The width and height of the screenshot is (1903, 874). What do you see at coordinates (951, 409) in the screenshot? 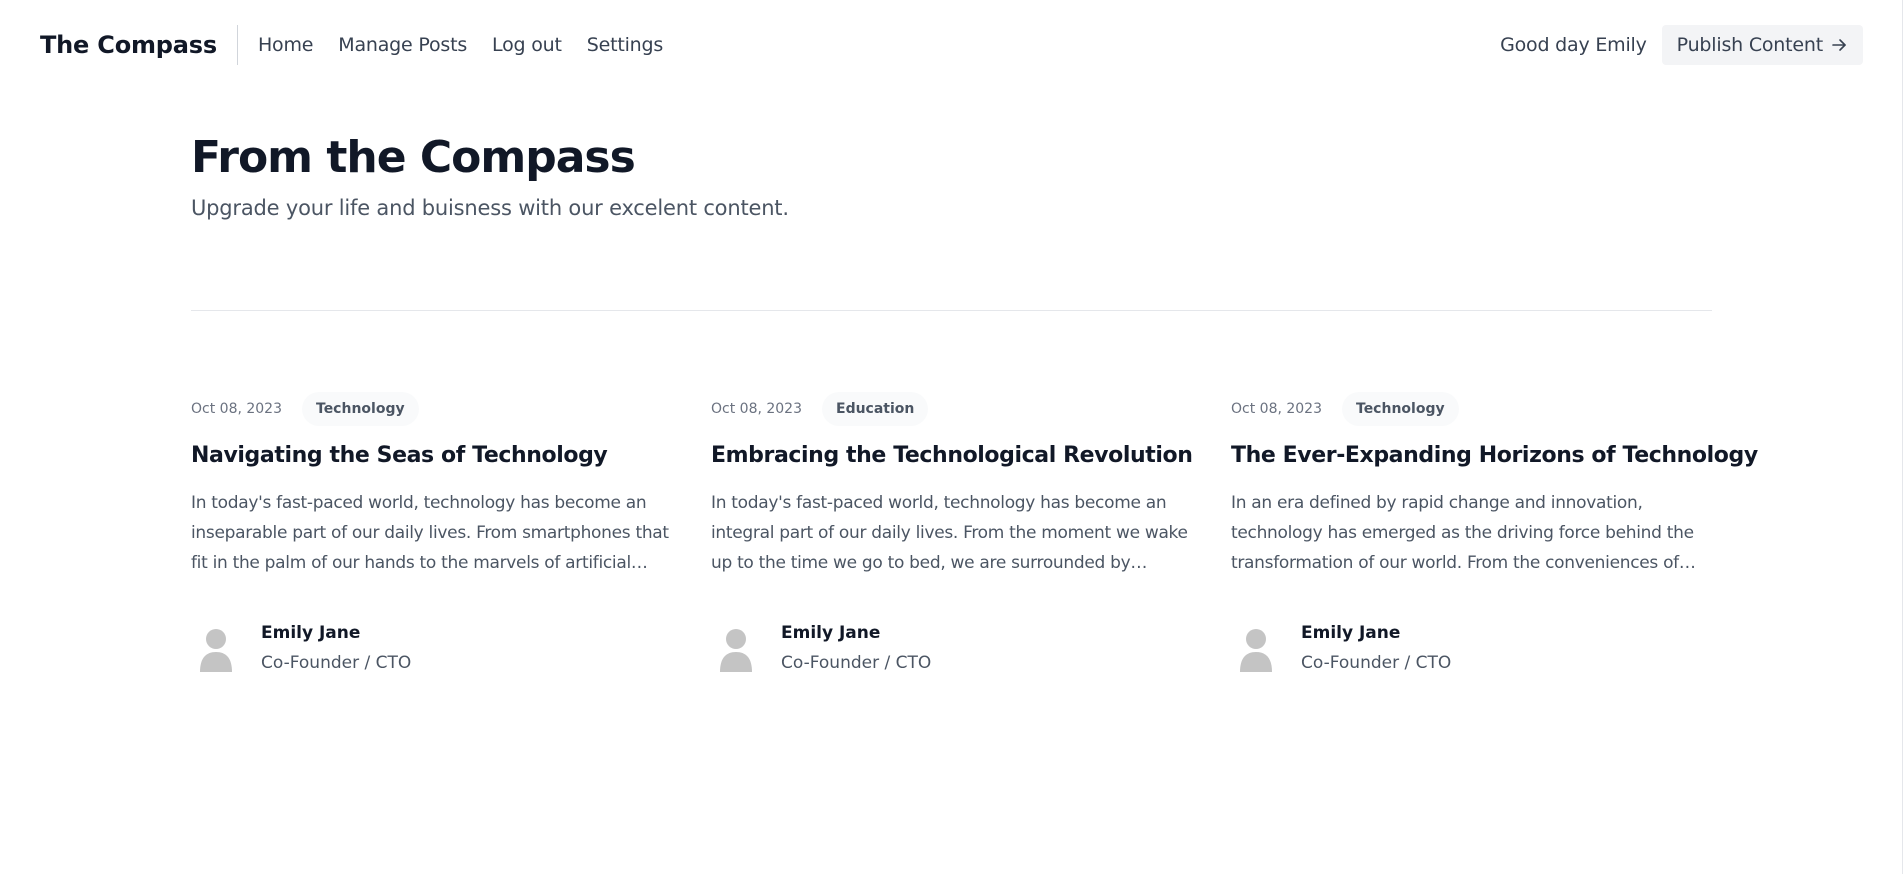
I see `post-meta: Oct 08, 2023 Education` at bounding box center [951, 409].